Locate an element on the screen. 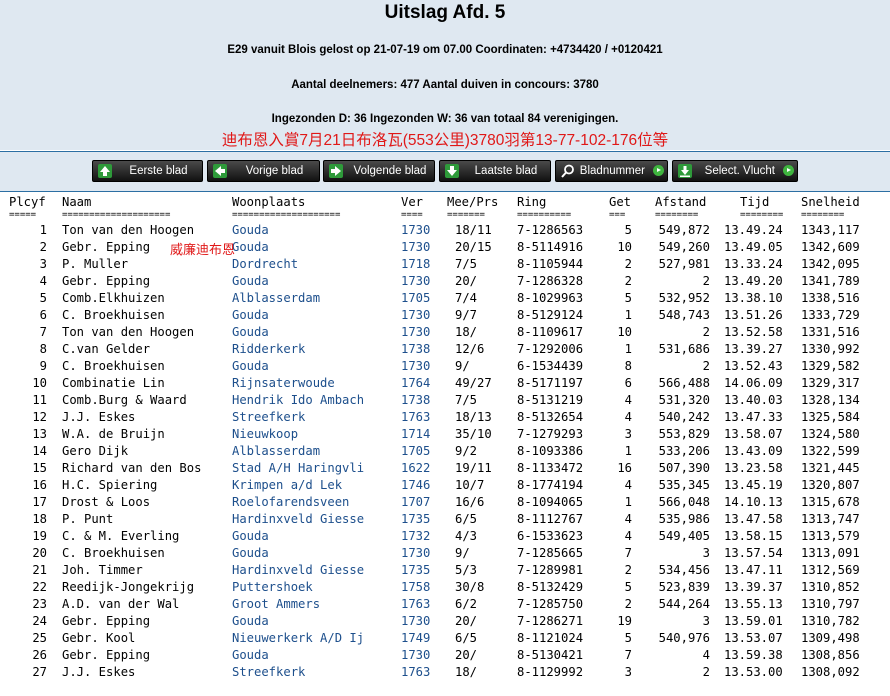 The width and height of the screenshot is (890, 696). cell-ver: 1758 is located at coordinates (415, 587).